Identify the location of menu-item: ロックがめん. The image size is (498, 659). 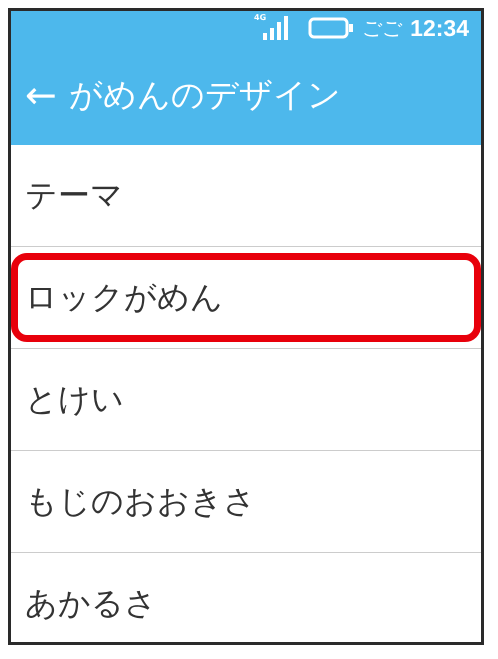
(246, 298).